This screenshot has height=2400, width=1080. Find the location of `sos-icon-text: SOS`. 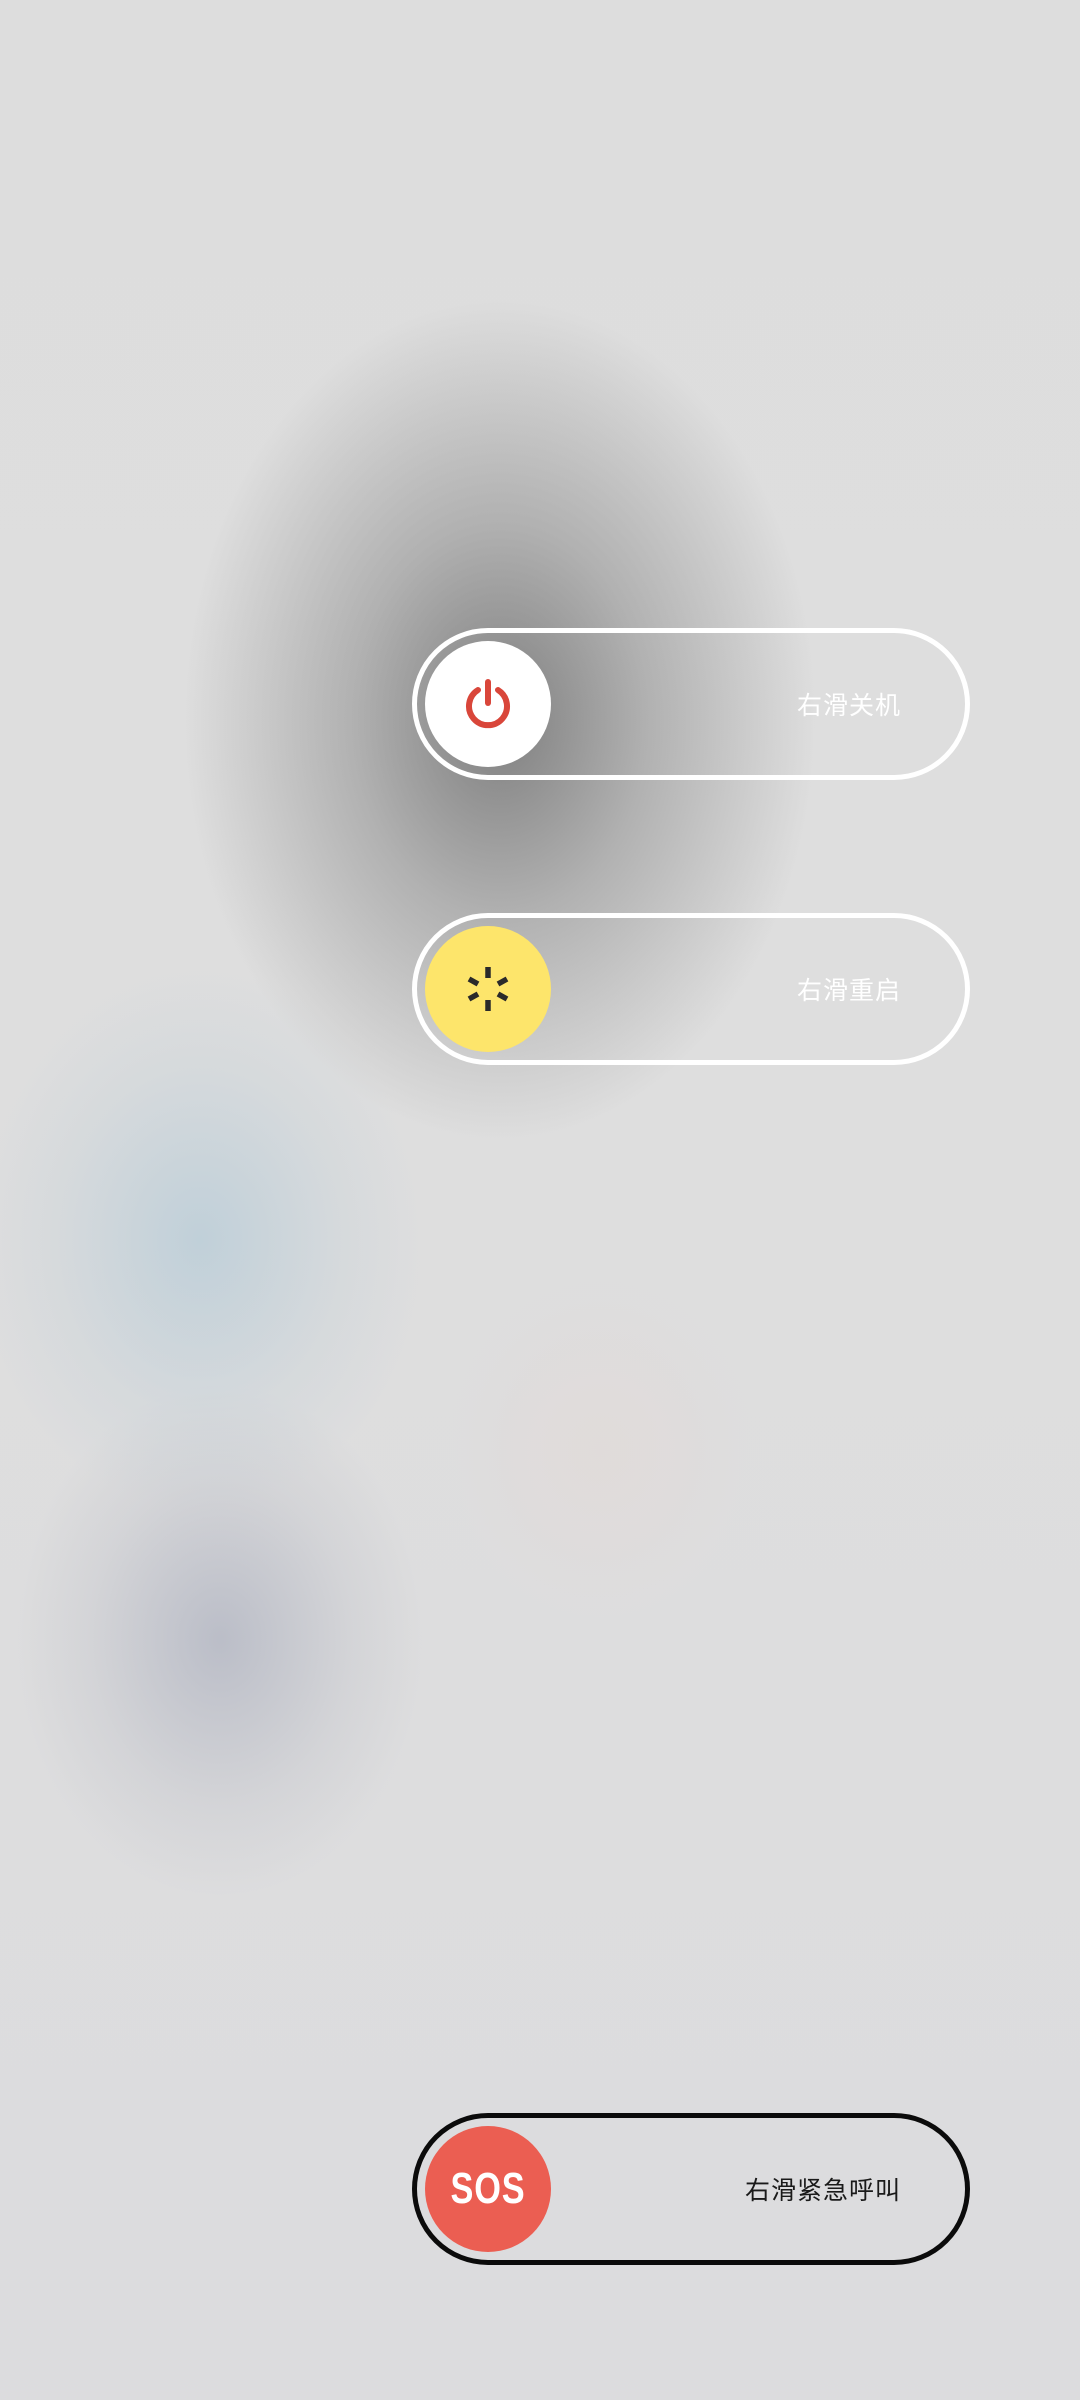

sos-icon-text: SOS is located at coordinates (488, 2188).